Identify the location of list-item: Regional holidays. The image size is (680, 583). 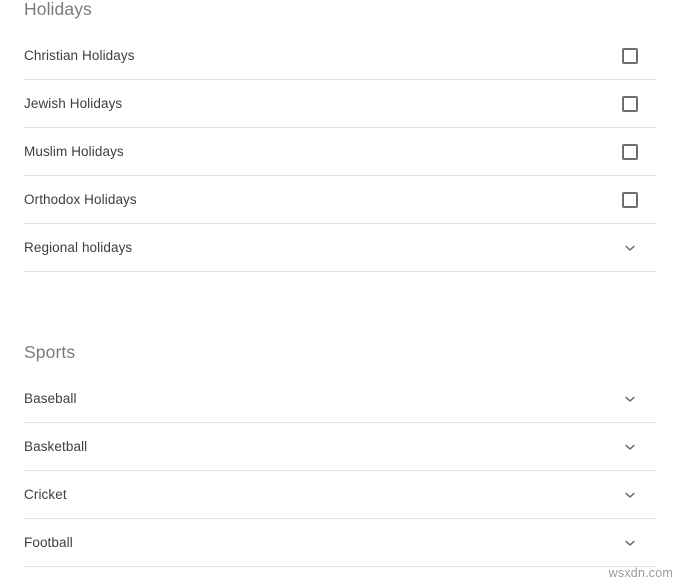
(340, 248).